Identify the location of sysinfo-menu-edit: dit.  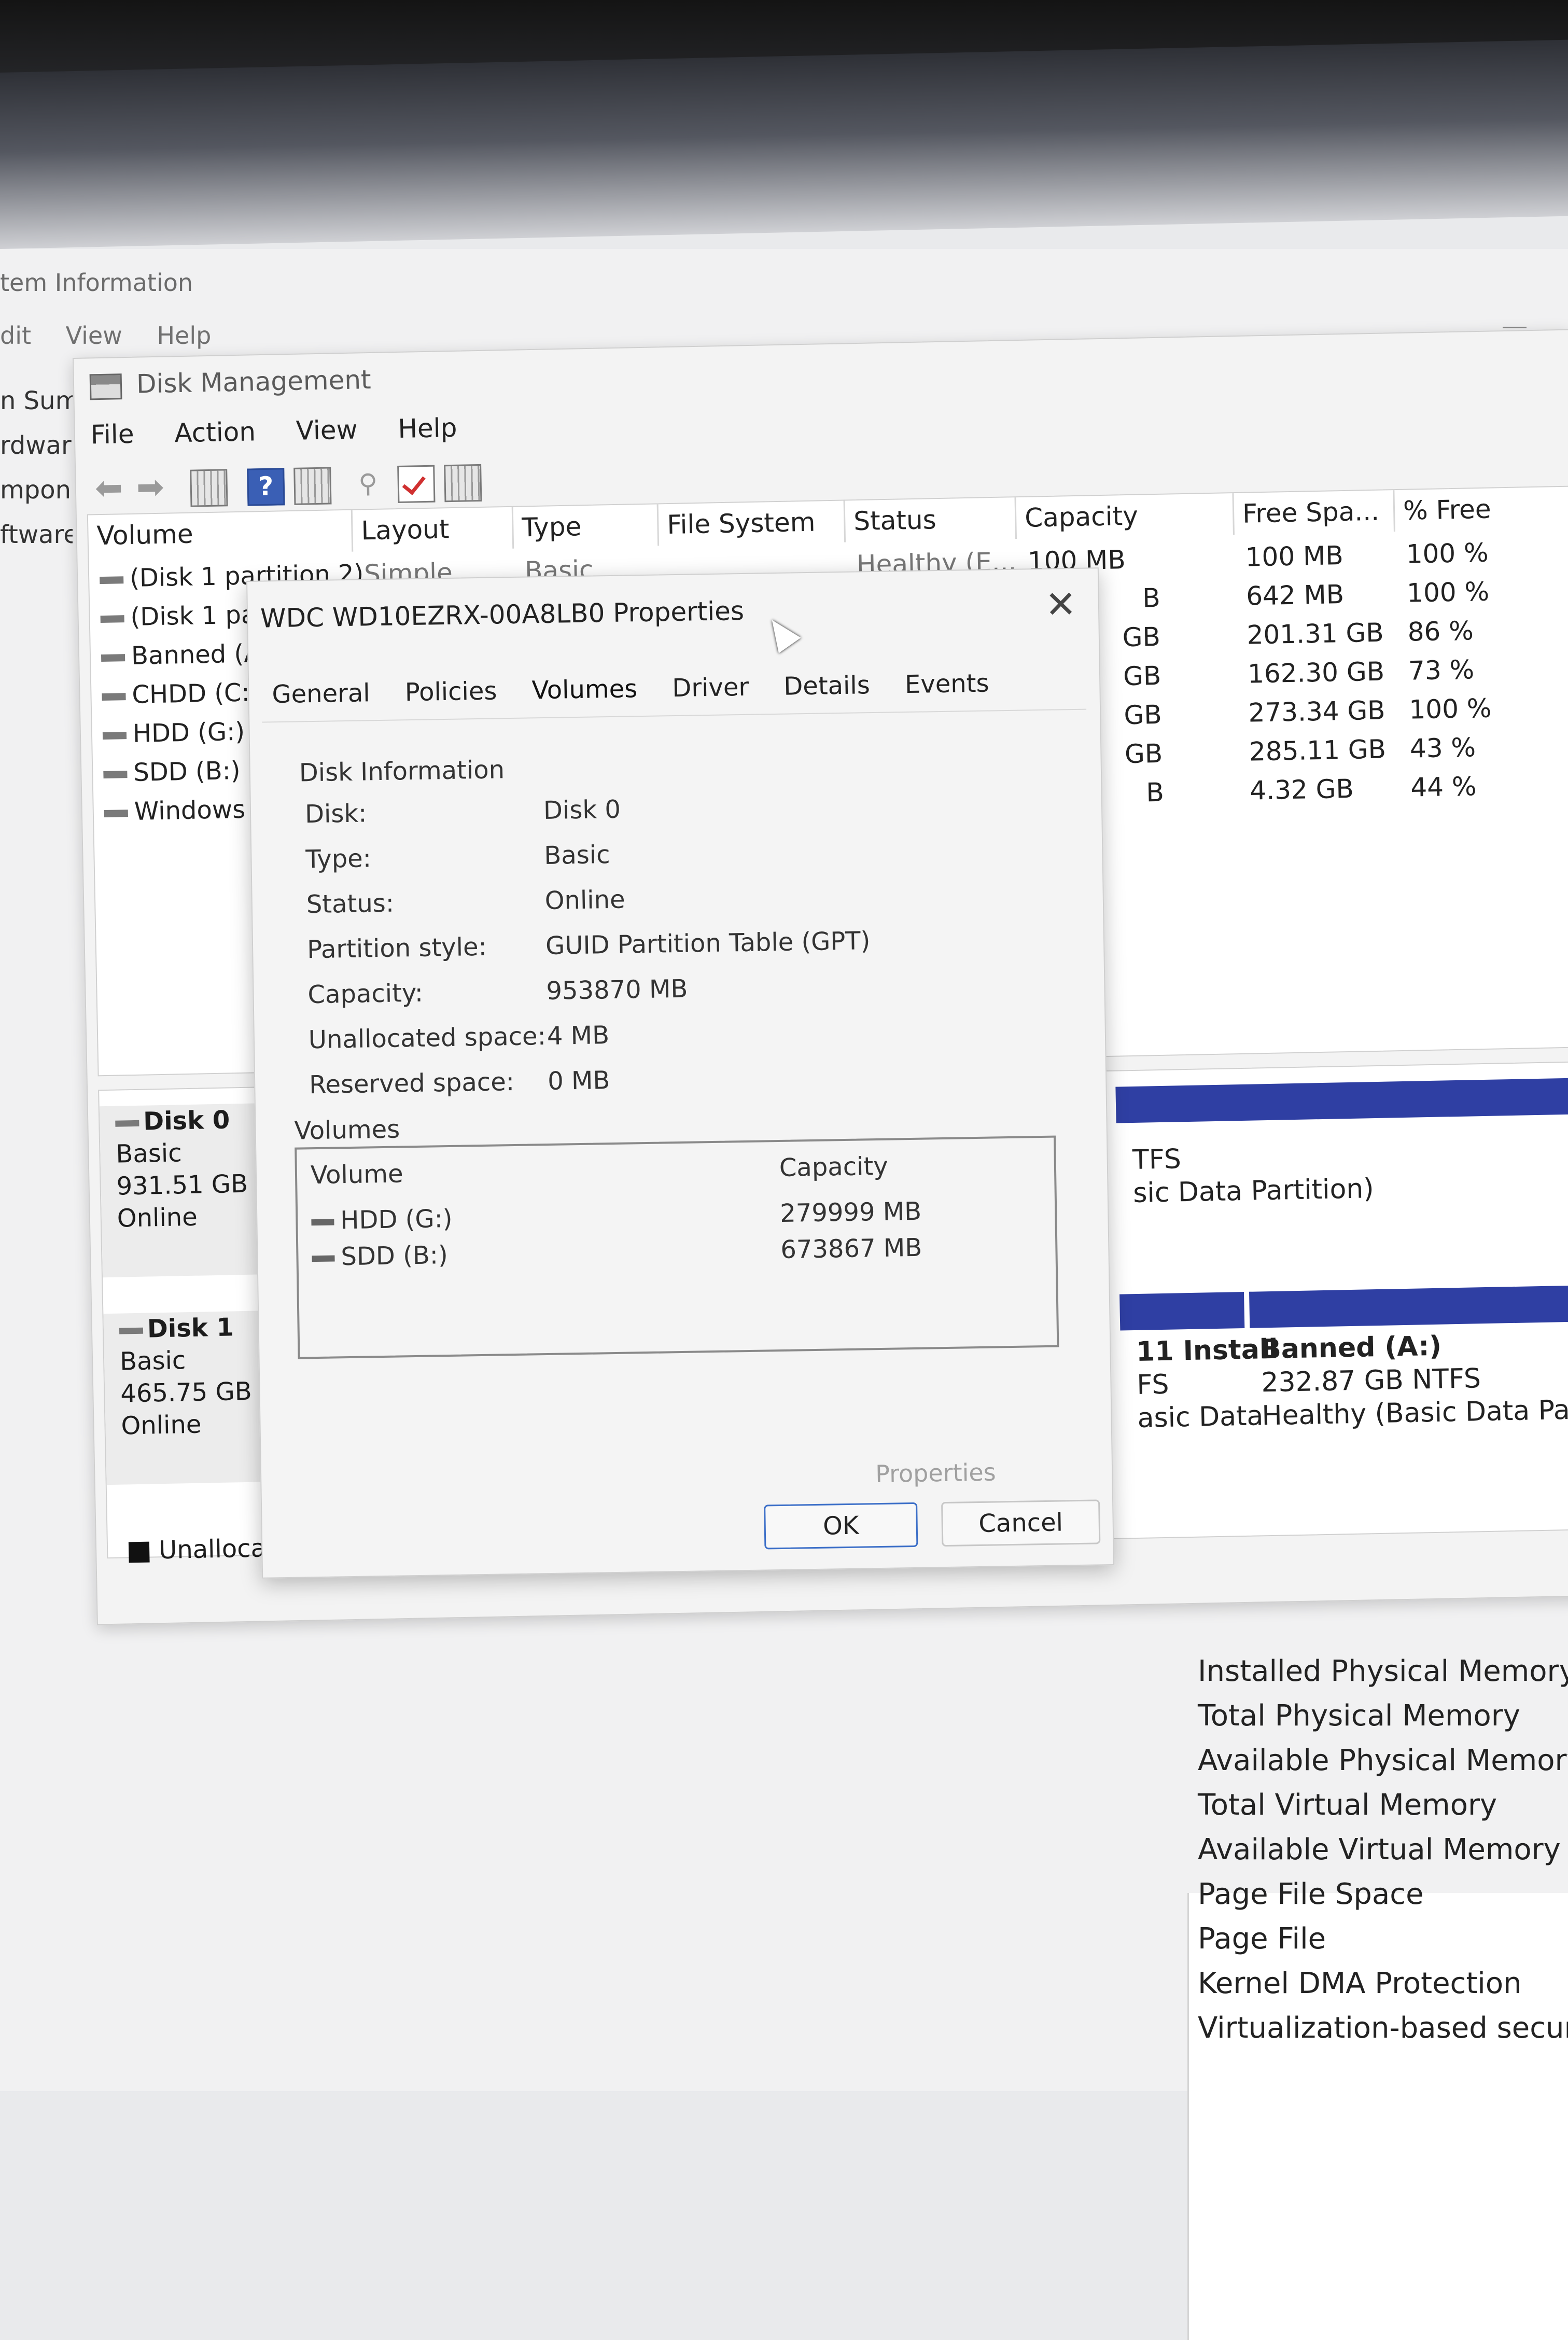
(15, 336).